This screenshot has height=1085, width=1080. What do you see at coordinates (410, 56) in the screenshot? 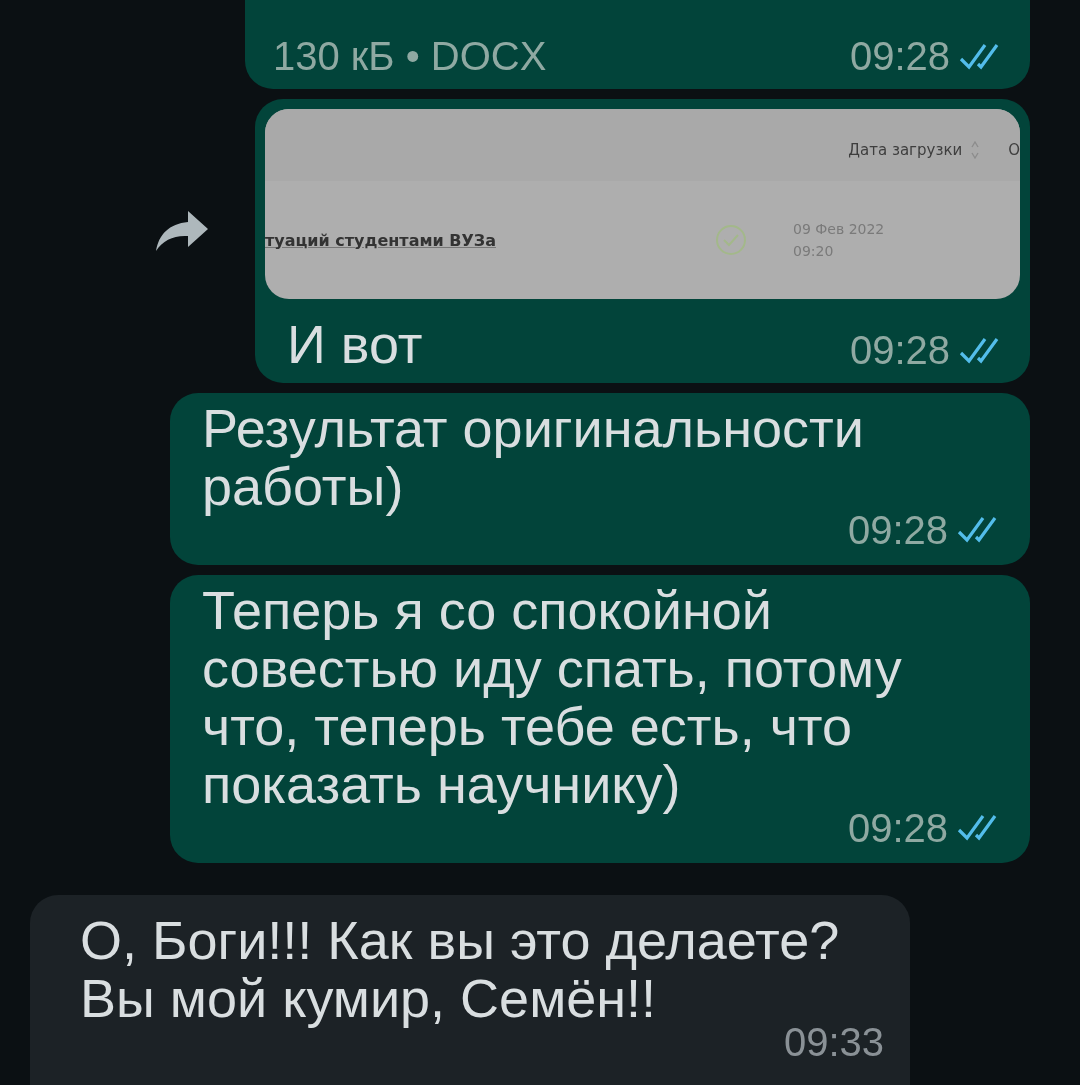
I see `file-details: 130 кБ • DOCX` at bounding box center [410, 56].